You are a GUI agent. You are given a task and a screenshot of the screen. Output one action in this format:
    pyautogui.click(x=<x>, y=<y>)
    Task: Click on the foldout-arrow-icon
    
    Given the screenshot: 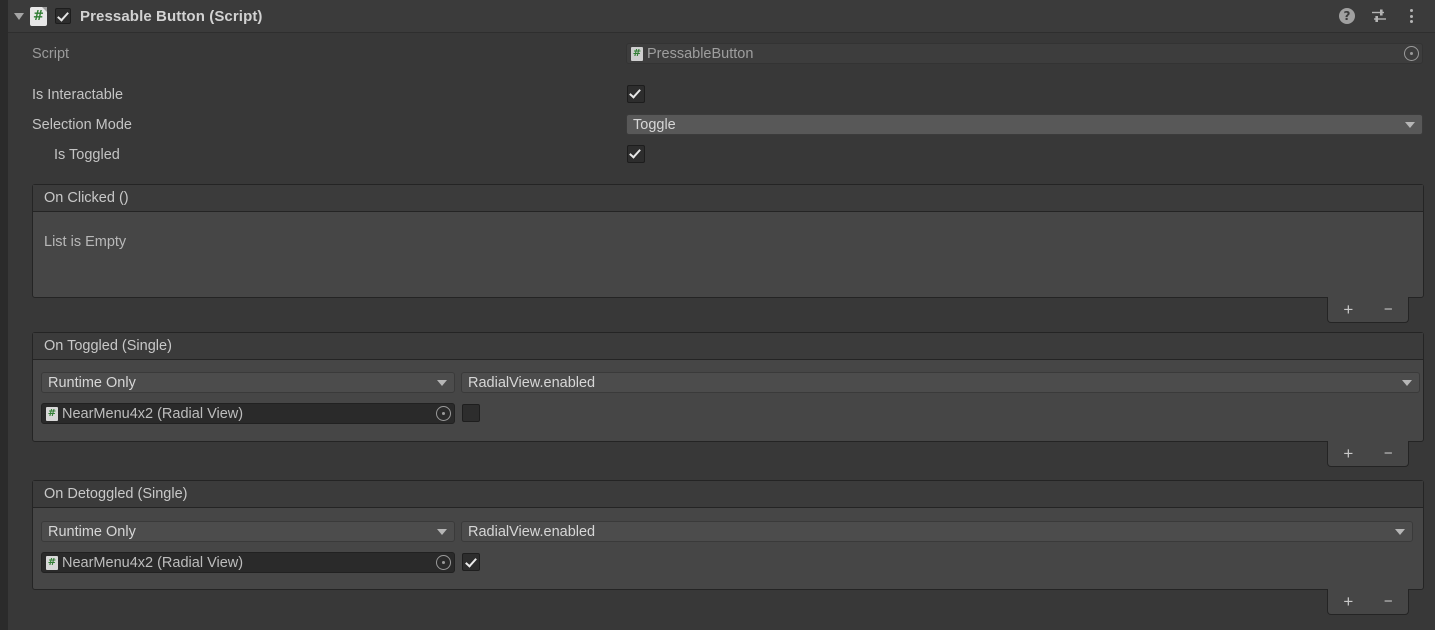 What is the action you would take?
    pyautogui.click(x=19, y=16)
    